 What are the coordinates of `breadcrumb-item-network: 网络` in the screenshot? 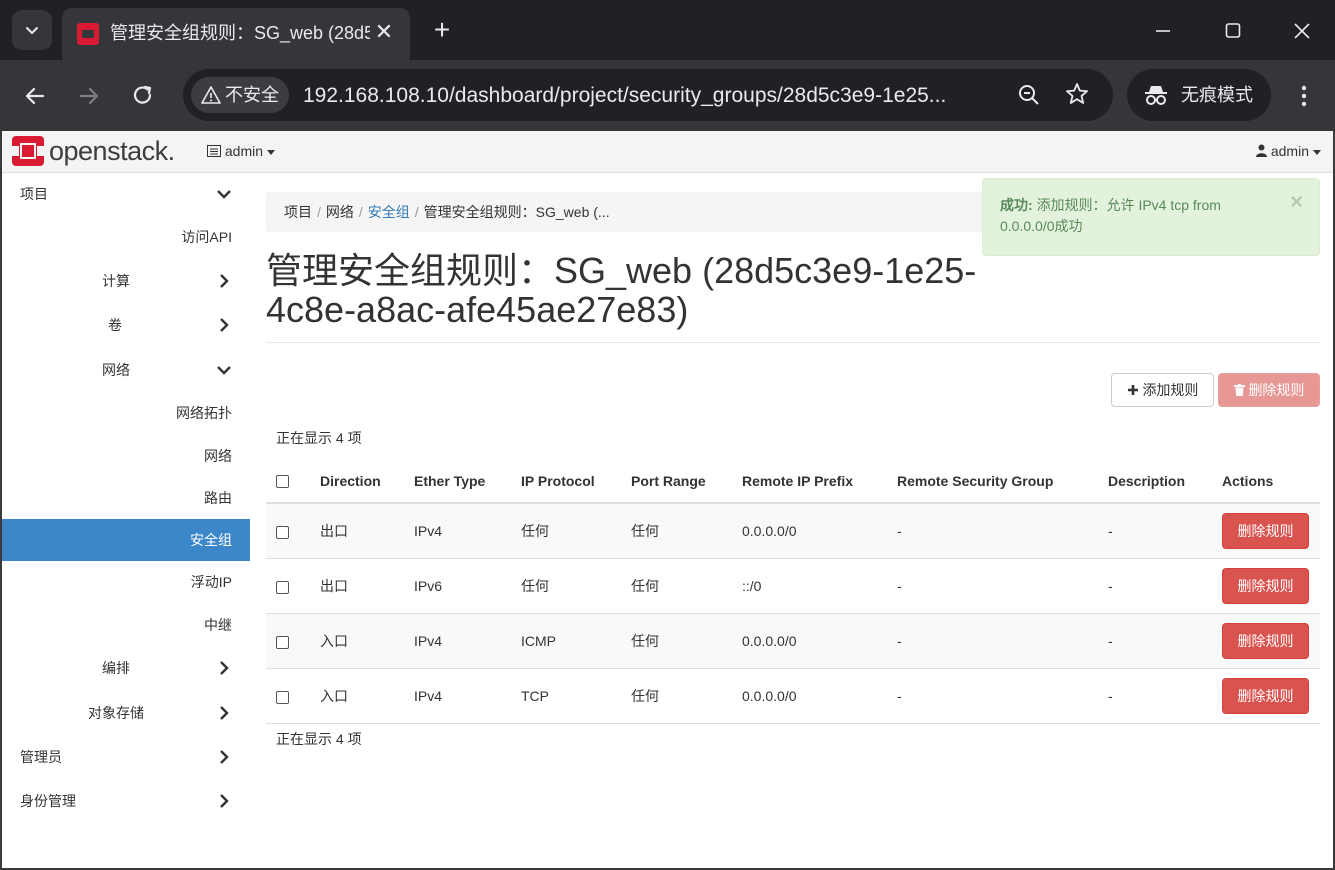 It's located at (340, 212).